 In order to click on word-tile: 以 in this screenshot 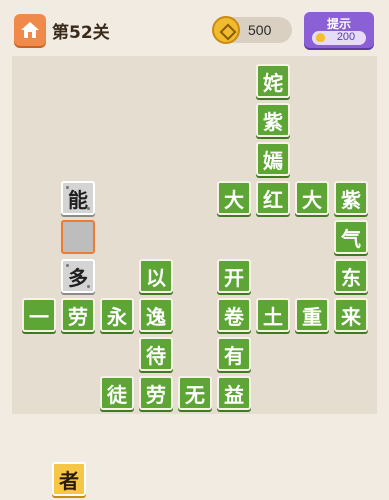, I will do `click(156, 276)`.